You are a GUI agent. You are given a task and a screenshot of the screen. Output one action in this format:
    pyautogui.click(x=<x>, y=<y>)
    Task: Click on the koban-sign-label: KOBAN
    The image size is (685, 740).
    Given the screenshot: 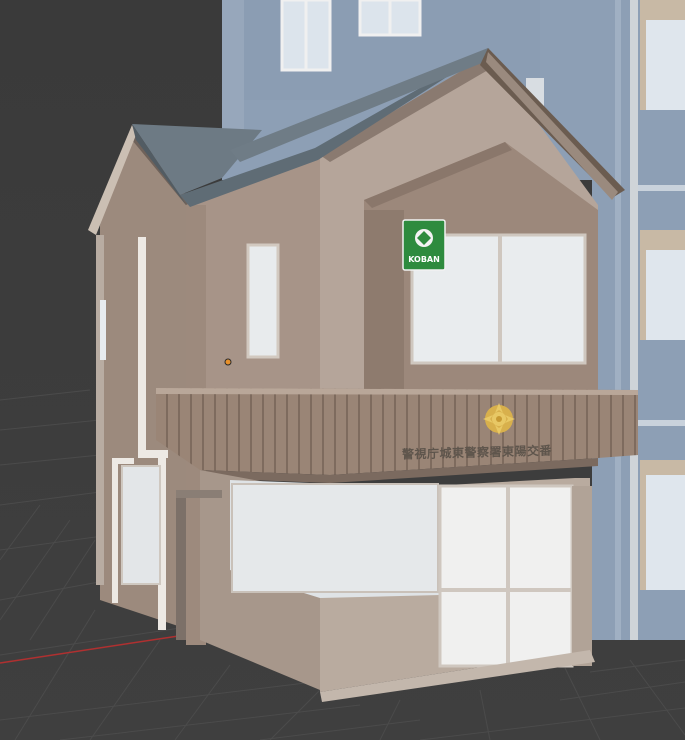 What is the action you would take?
    pyautogui.click(x=424, y=259)
    